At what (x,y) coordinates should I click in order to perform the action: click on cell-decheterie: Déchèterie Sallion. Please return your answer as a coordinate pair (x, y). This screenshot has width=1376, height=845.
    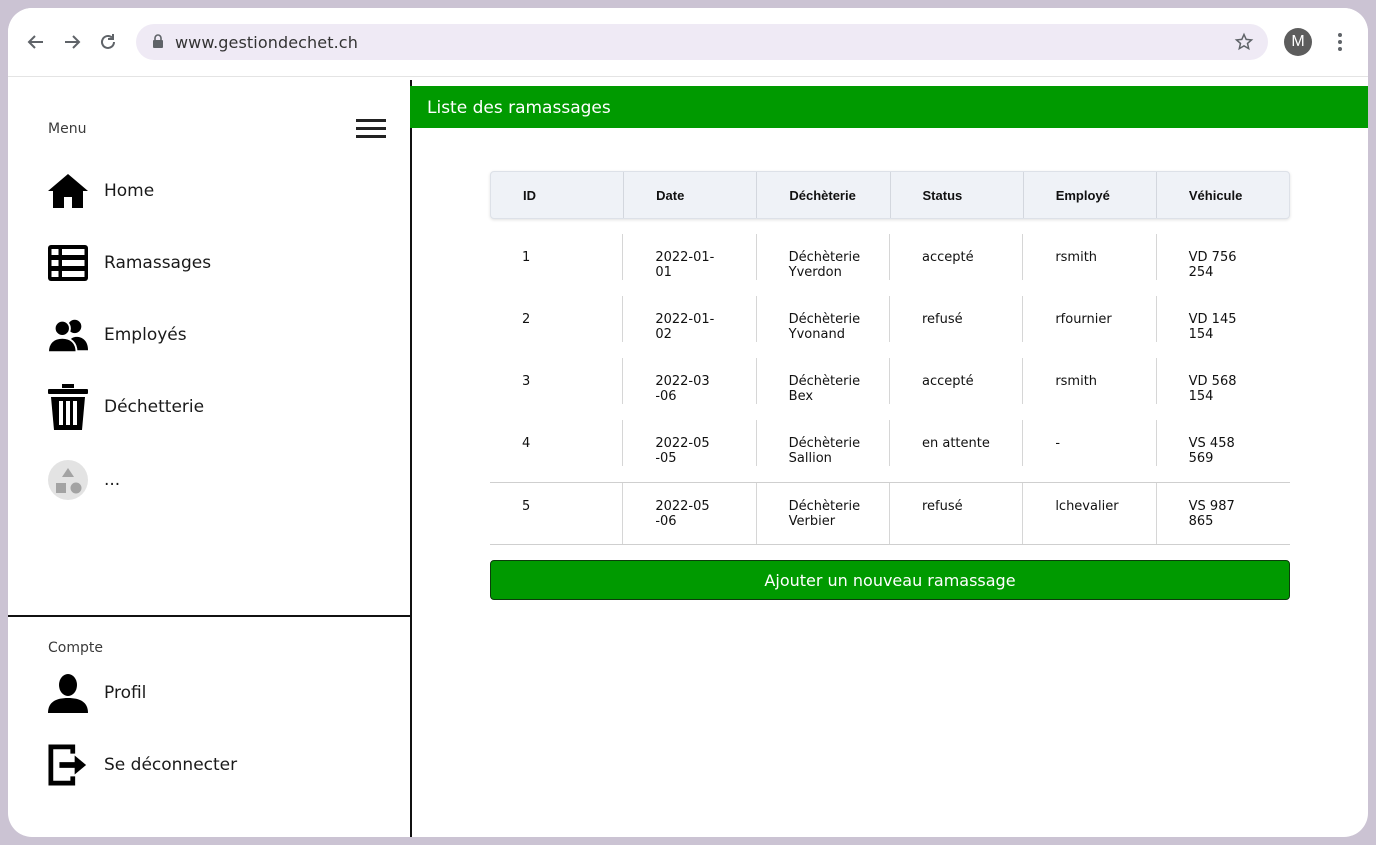
    Looking at the image, I should click on (823, 451).